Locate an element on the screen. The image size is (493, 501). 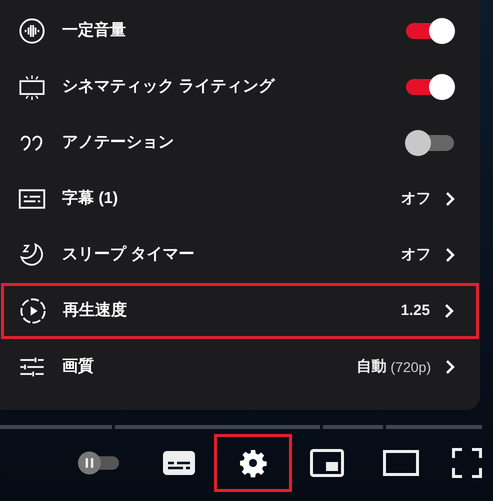
subtitles-icon is located at coordinates (179, 463).